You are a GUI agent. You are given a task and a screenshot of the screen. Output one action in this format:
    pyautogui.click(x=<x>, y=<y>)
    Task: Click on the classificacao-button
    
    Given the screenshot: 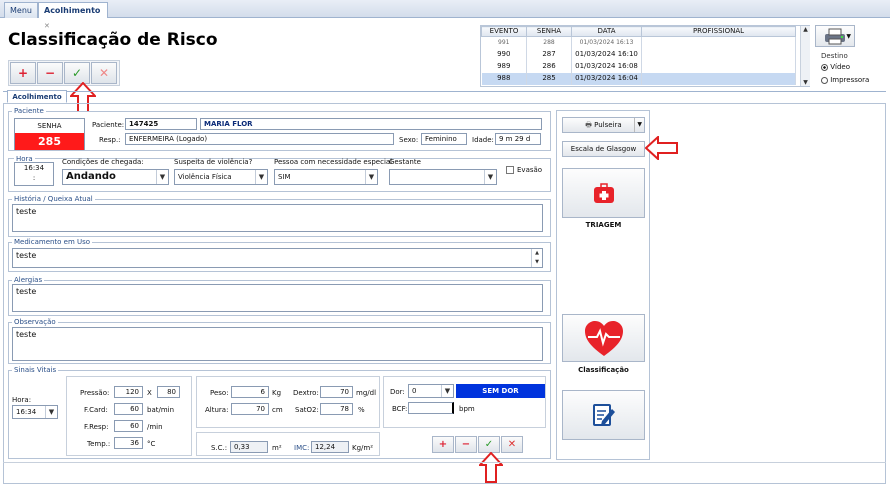 What is the action you would take?
    pyautogui.click(x=603, y=338)
    